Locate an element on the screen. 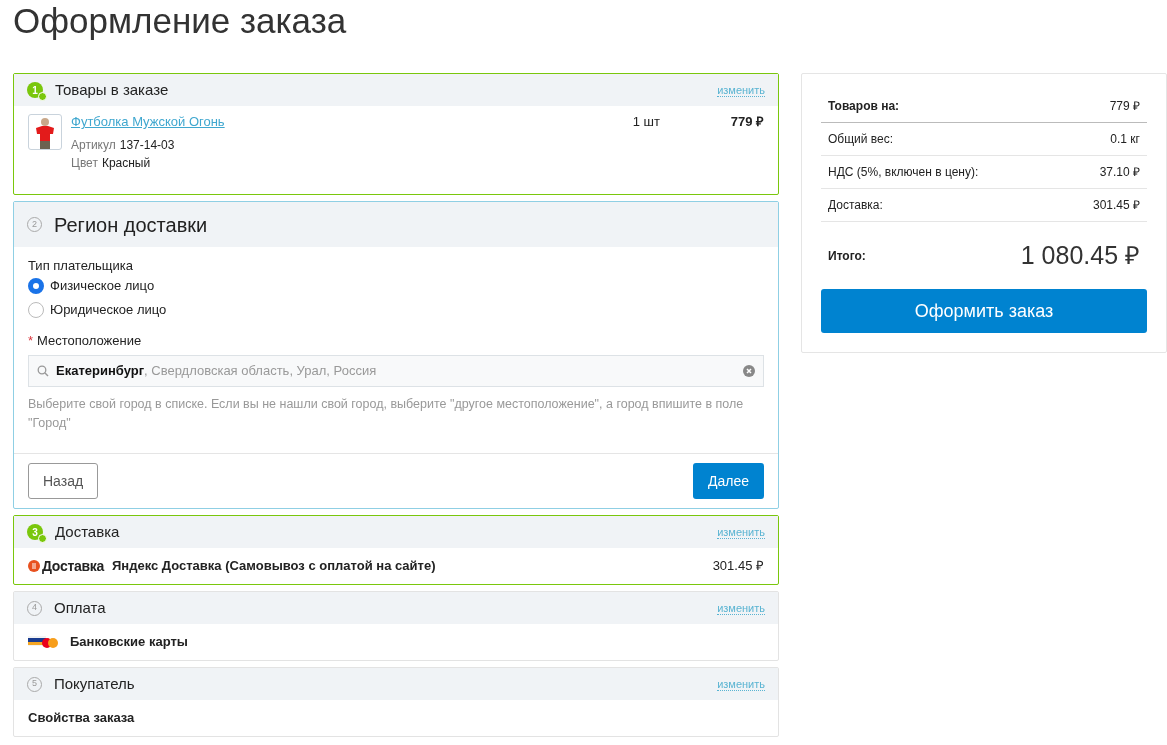  delivery-price: 301.45 ₽ is located at coordinates (738, 566).